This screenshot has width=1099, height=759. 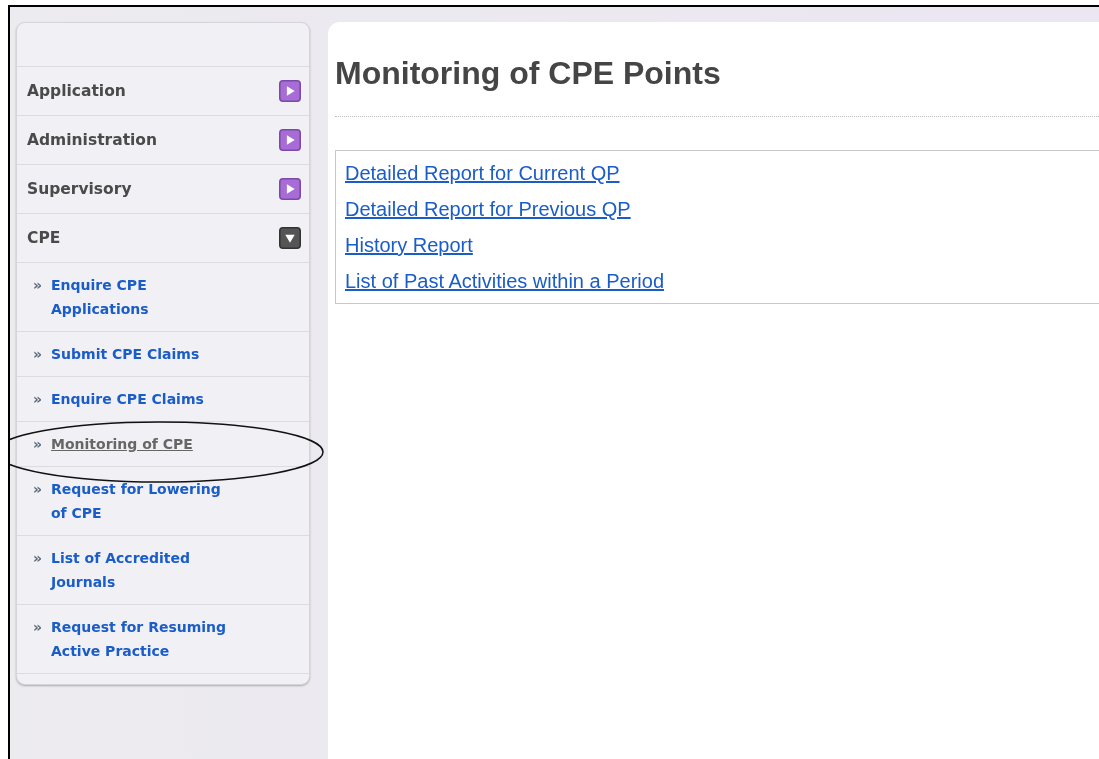 I want to click on menu-item-label: Application, so click(x=76, y=91).